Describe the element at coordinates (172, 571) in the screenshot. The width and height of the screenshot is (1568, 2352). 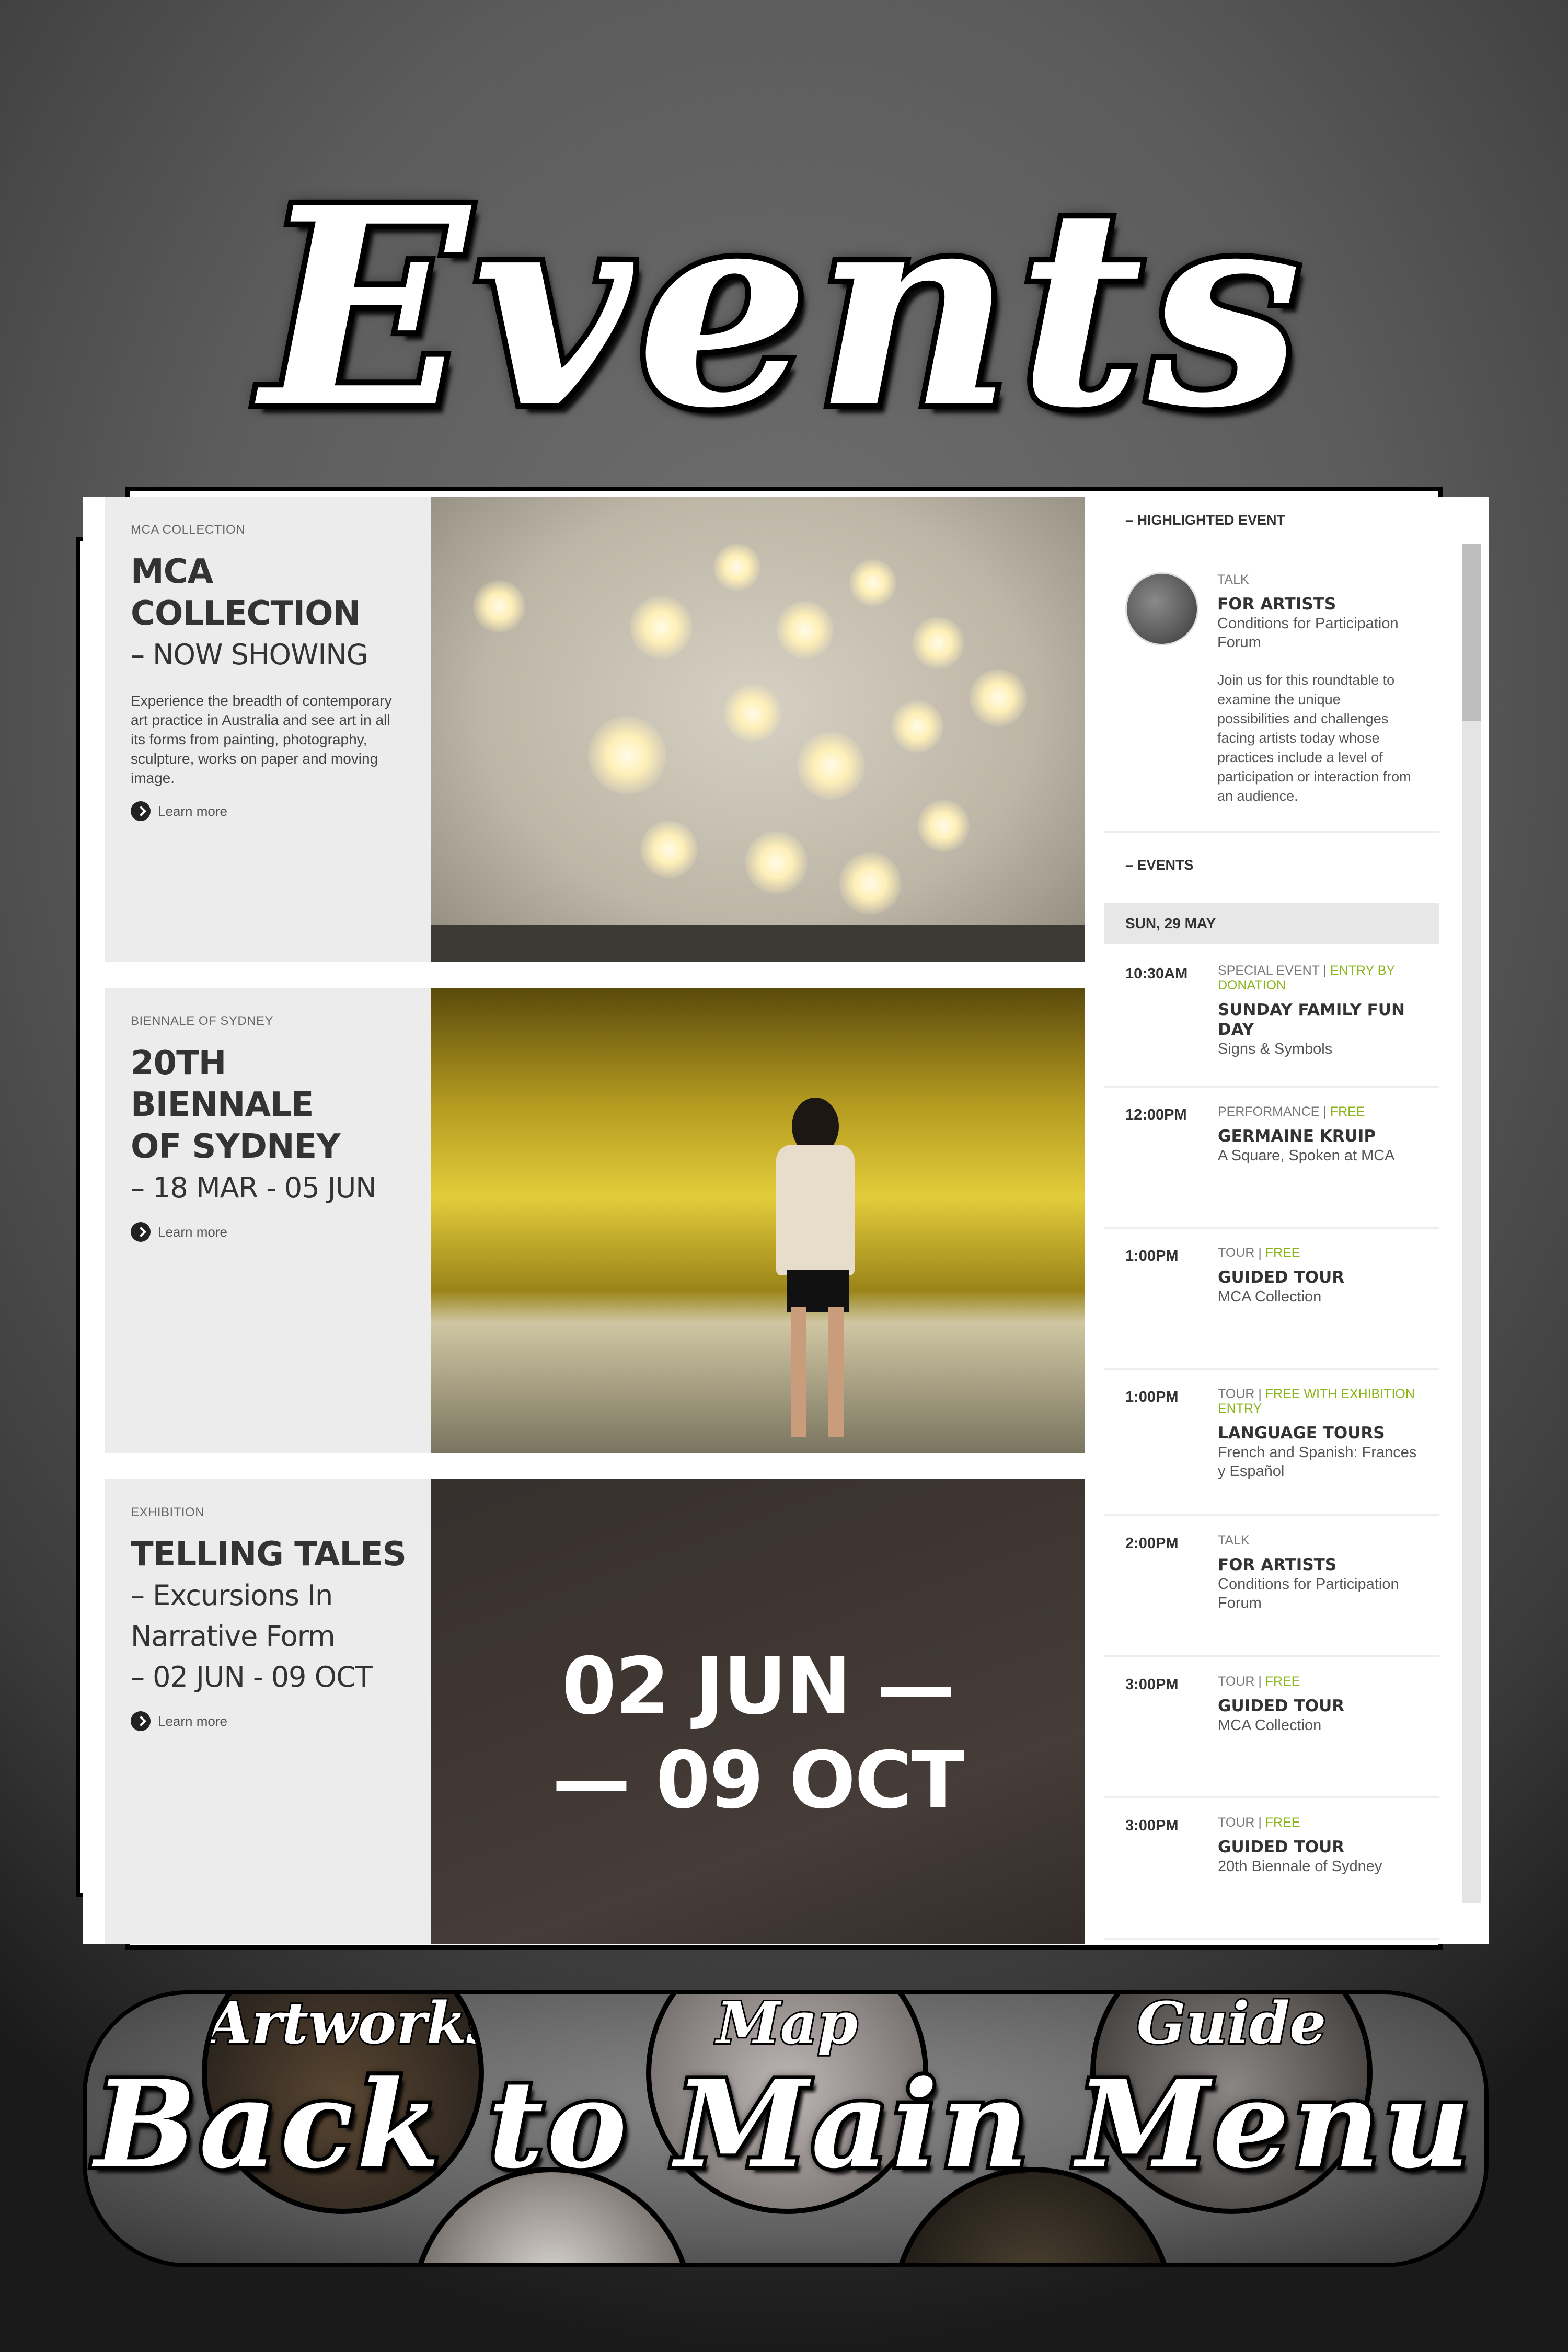
I see `card-title-line1: MCA` at that location.